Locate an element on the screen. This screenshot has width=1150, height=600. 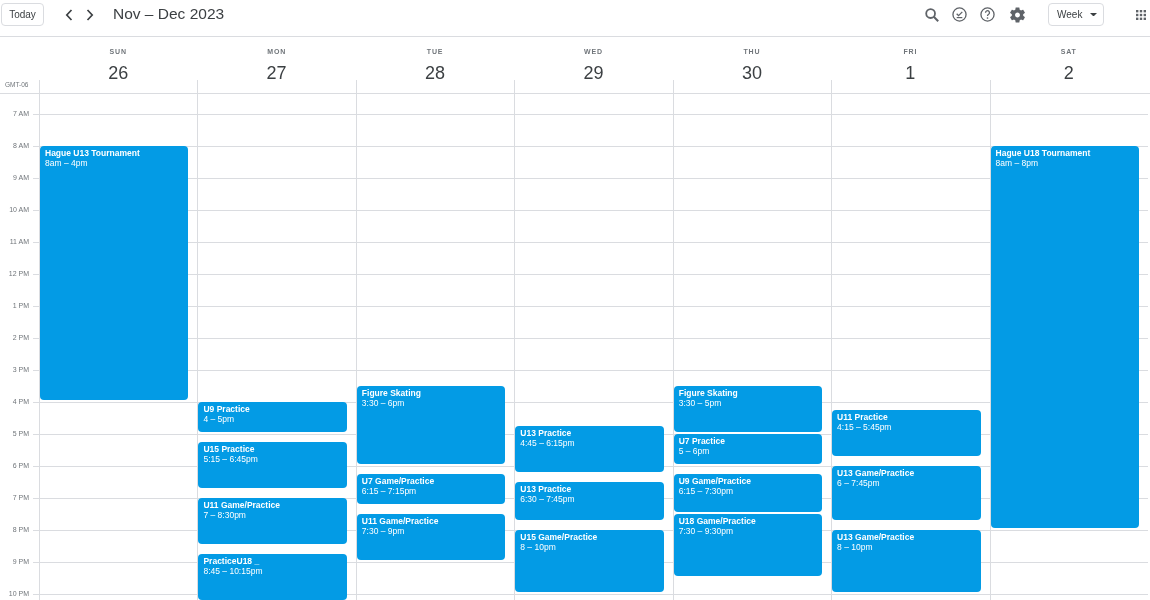
event-time: 6 – 7:45pm is located at coordinates (858, 483).